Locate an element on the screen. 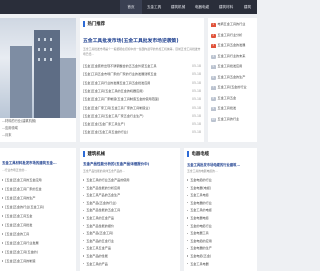 This screenshot has width=320, height=271. mech-list-item-title: 五金产品性能的五金工具 is located at coordinates (103, 210).